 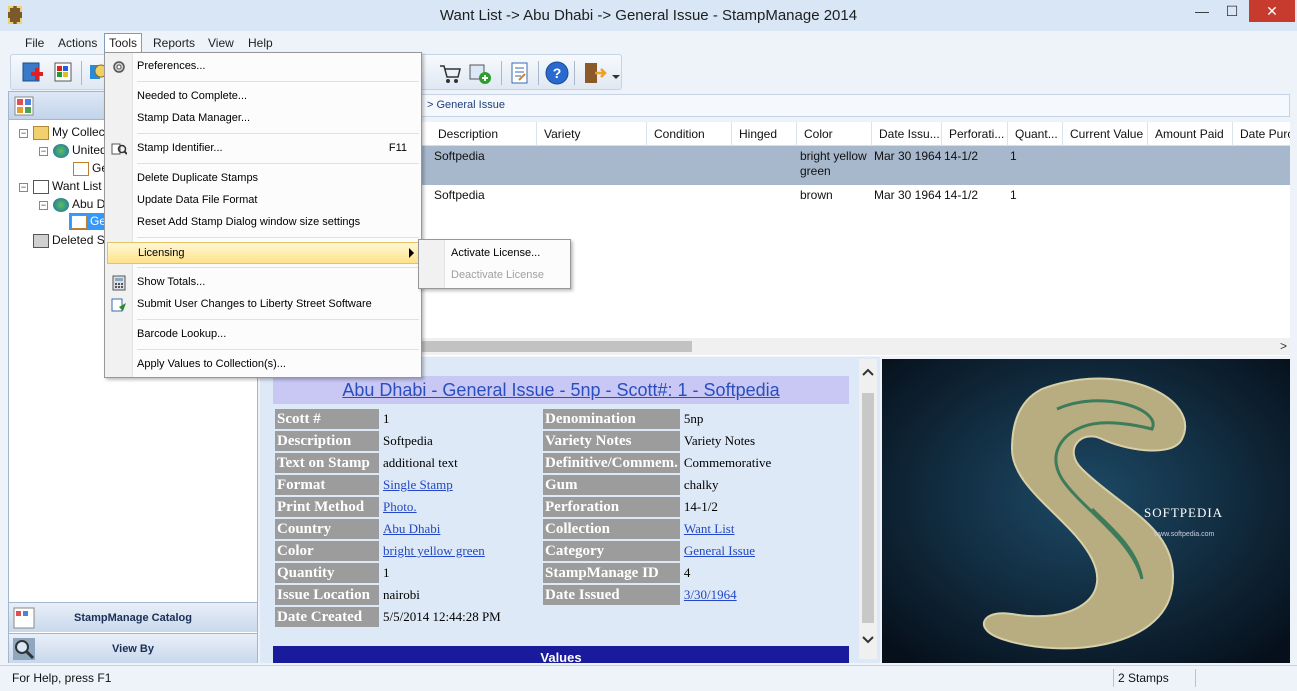 What do you see at coordinates (123, 42) in the screenshot?
I see `menu-tools: Tools` at bounding box center [123, 42].